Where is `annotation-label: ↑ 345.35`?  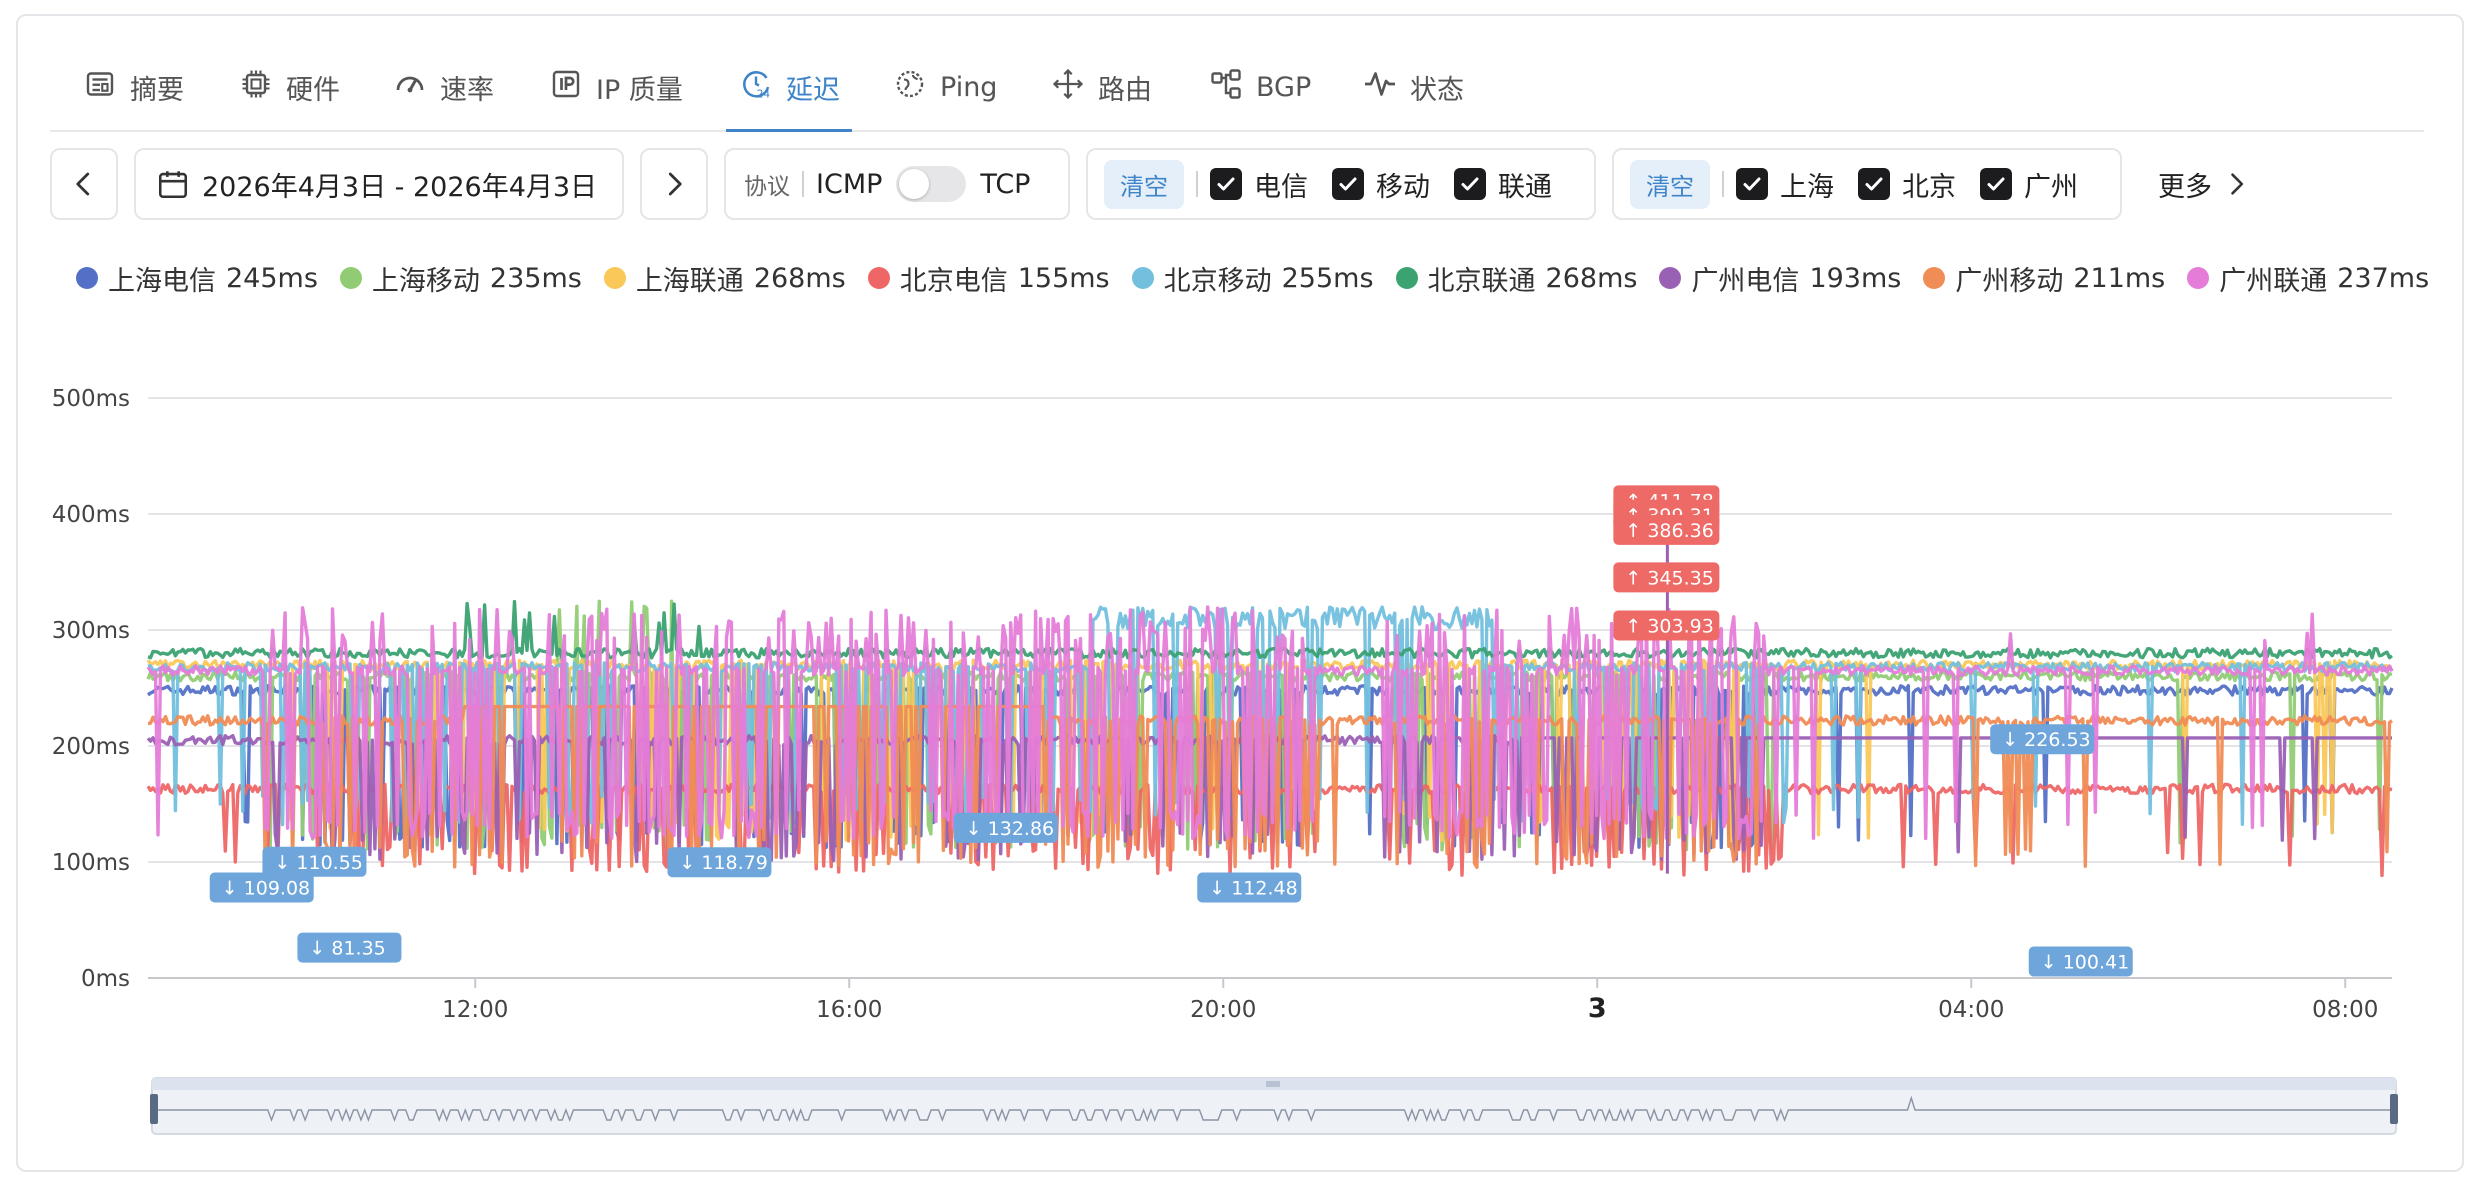
annotation-label: ↑ 345.35 is located at coordinates (1669, 578).